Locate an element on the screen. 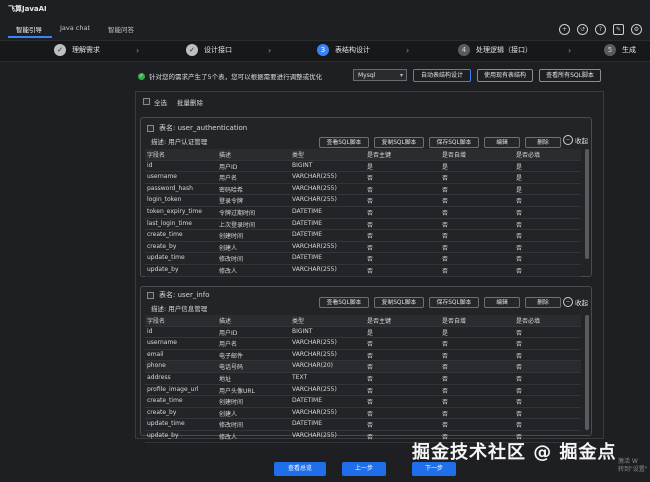 This screenshot has height=482, width=650. chevron-down-icon: ▾ is located at coordinates (401, 75).